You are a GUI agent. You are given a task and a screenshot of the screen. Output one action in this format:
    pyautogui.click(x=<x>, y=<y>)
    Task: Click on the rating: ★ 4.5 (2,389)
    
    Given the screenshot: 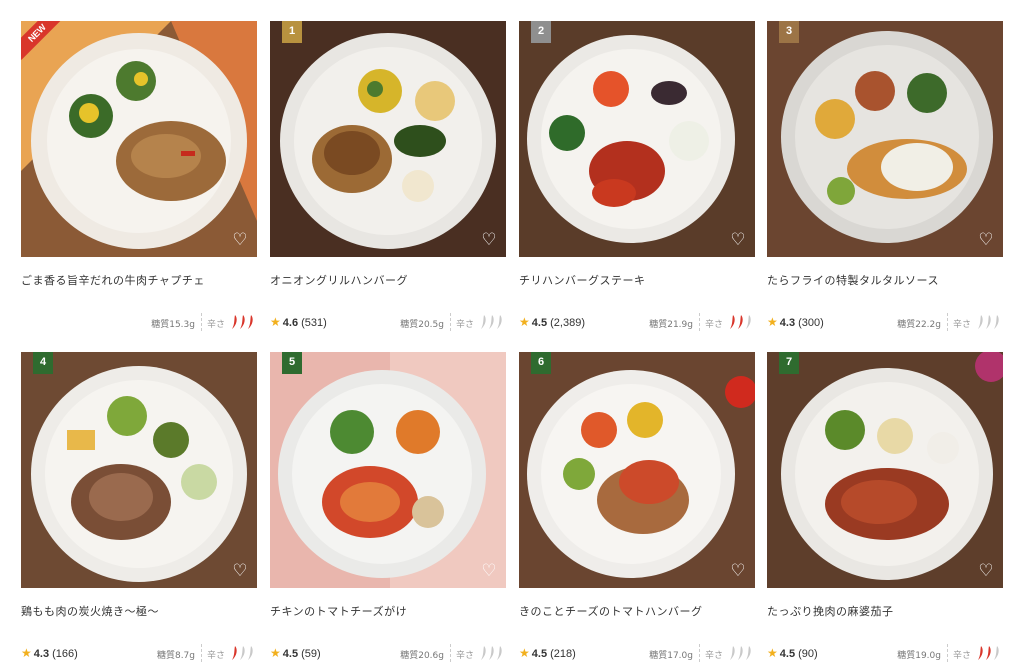 What is the action you would take?
    pyautogui.click(x=552, y=322)
    